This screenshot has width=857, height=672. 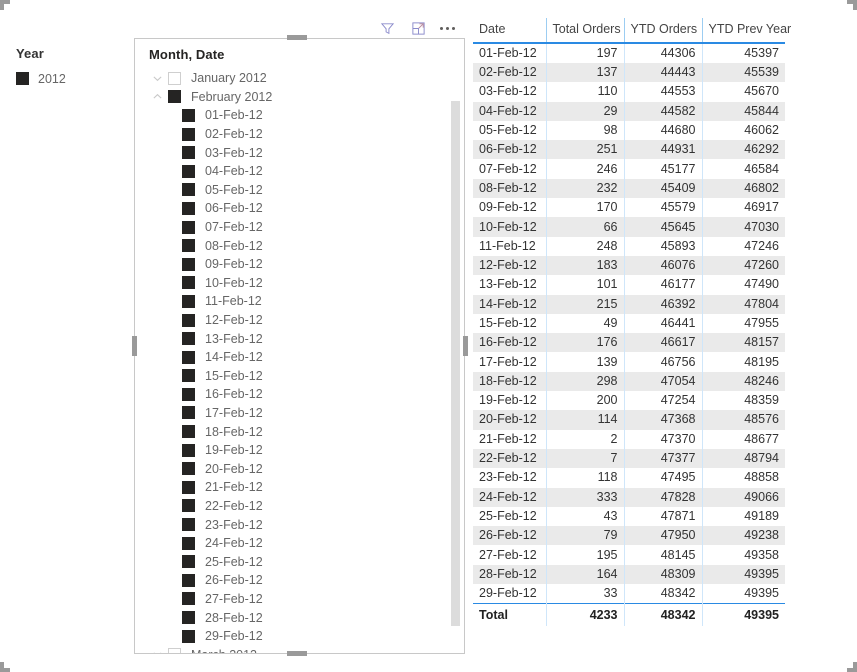 What do you see at coordinates (455, 363) in the screenshot?
I see `slicer-vertical-scrollbar` at bounding box center [455, 363].